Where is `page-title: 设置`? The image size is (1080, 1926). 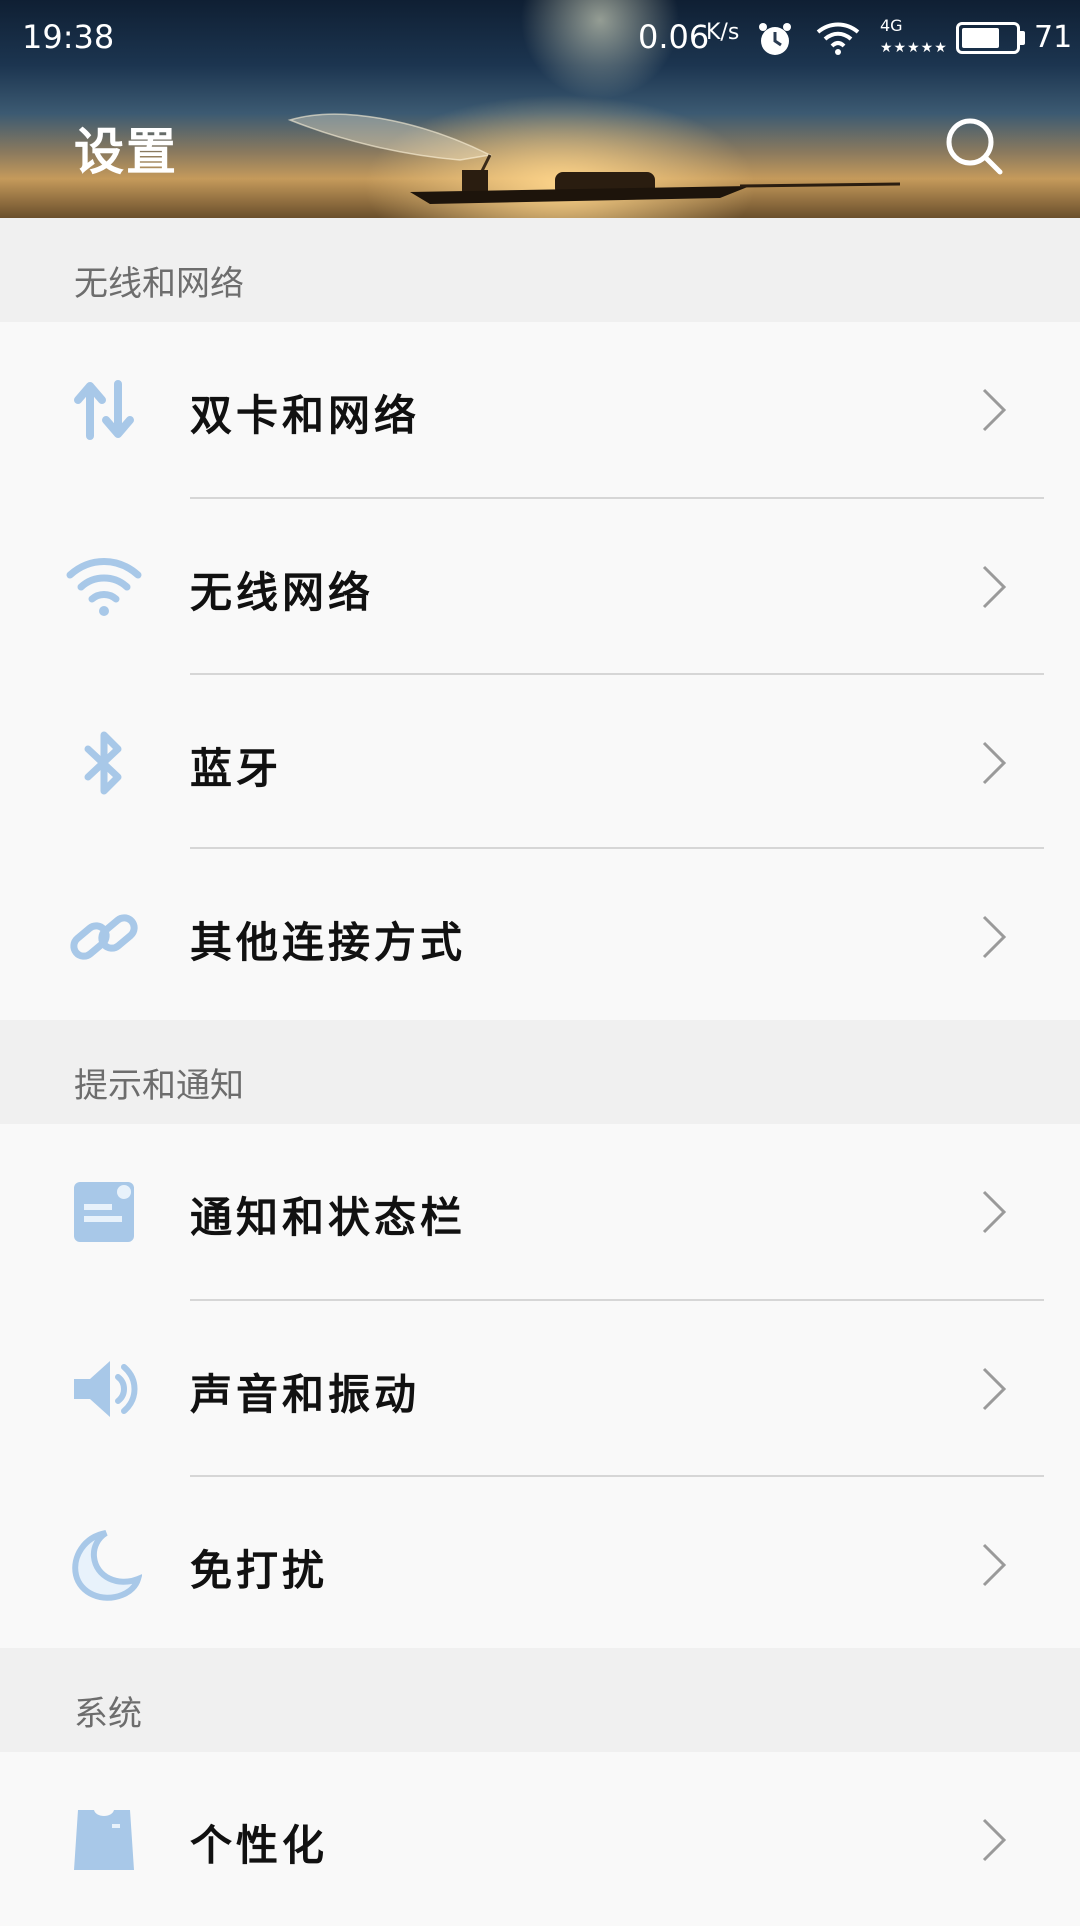
page-title: 设置 is located at coordinates (126, 152).